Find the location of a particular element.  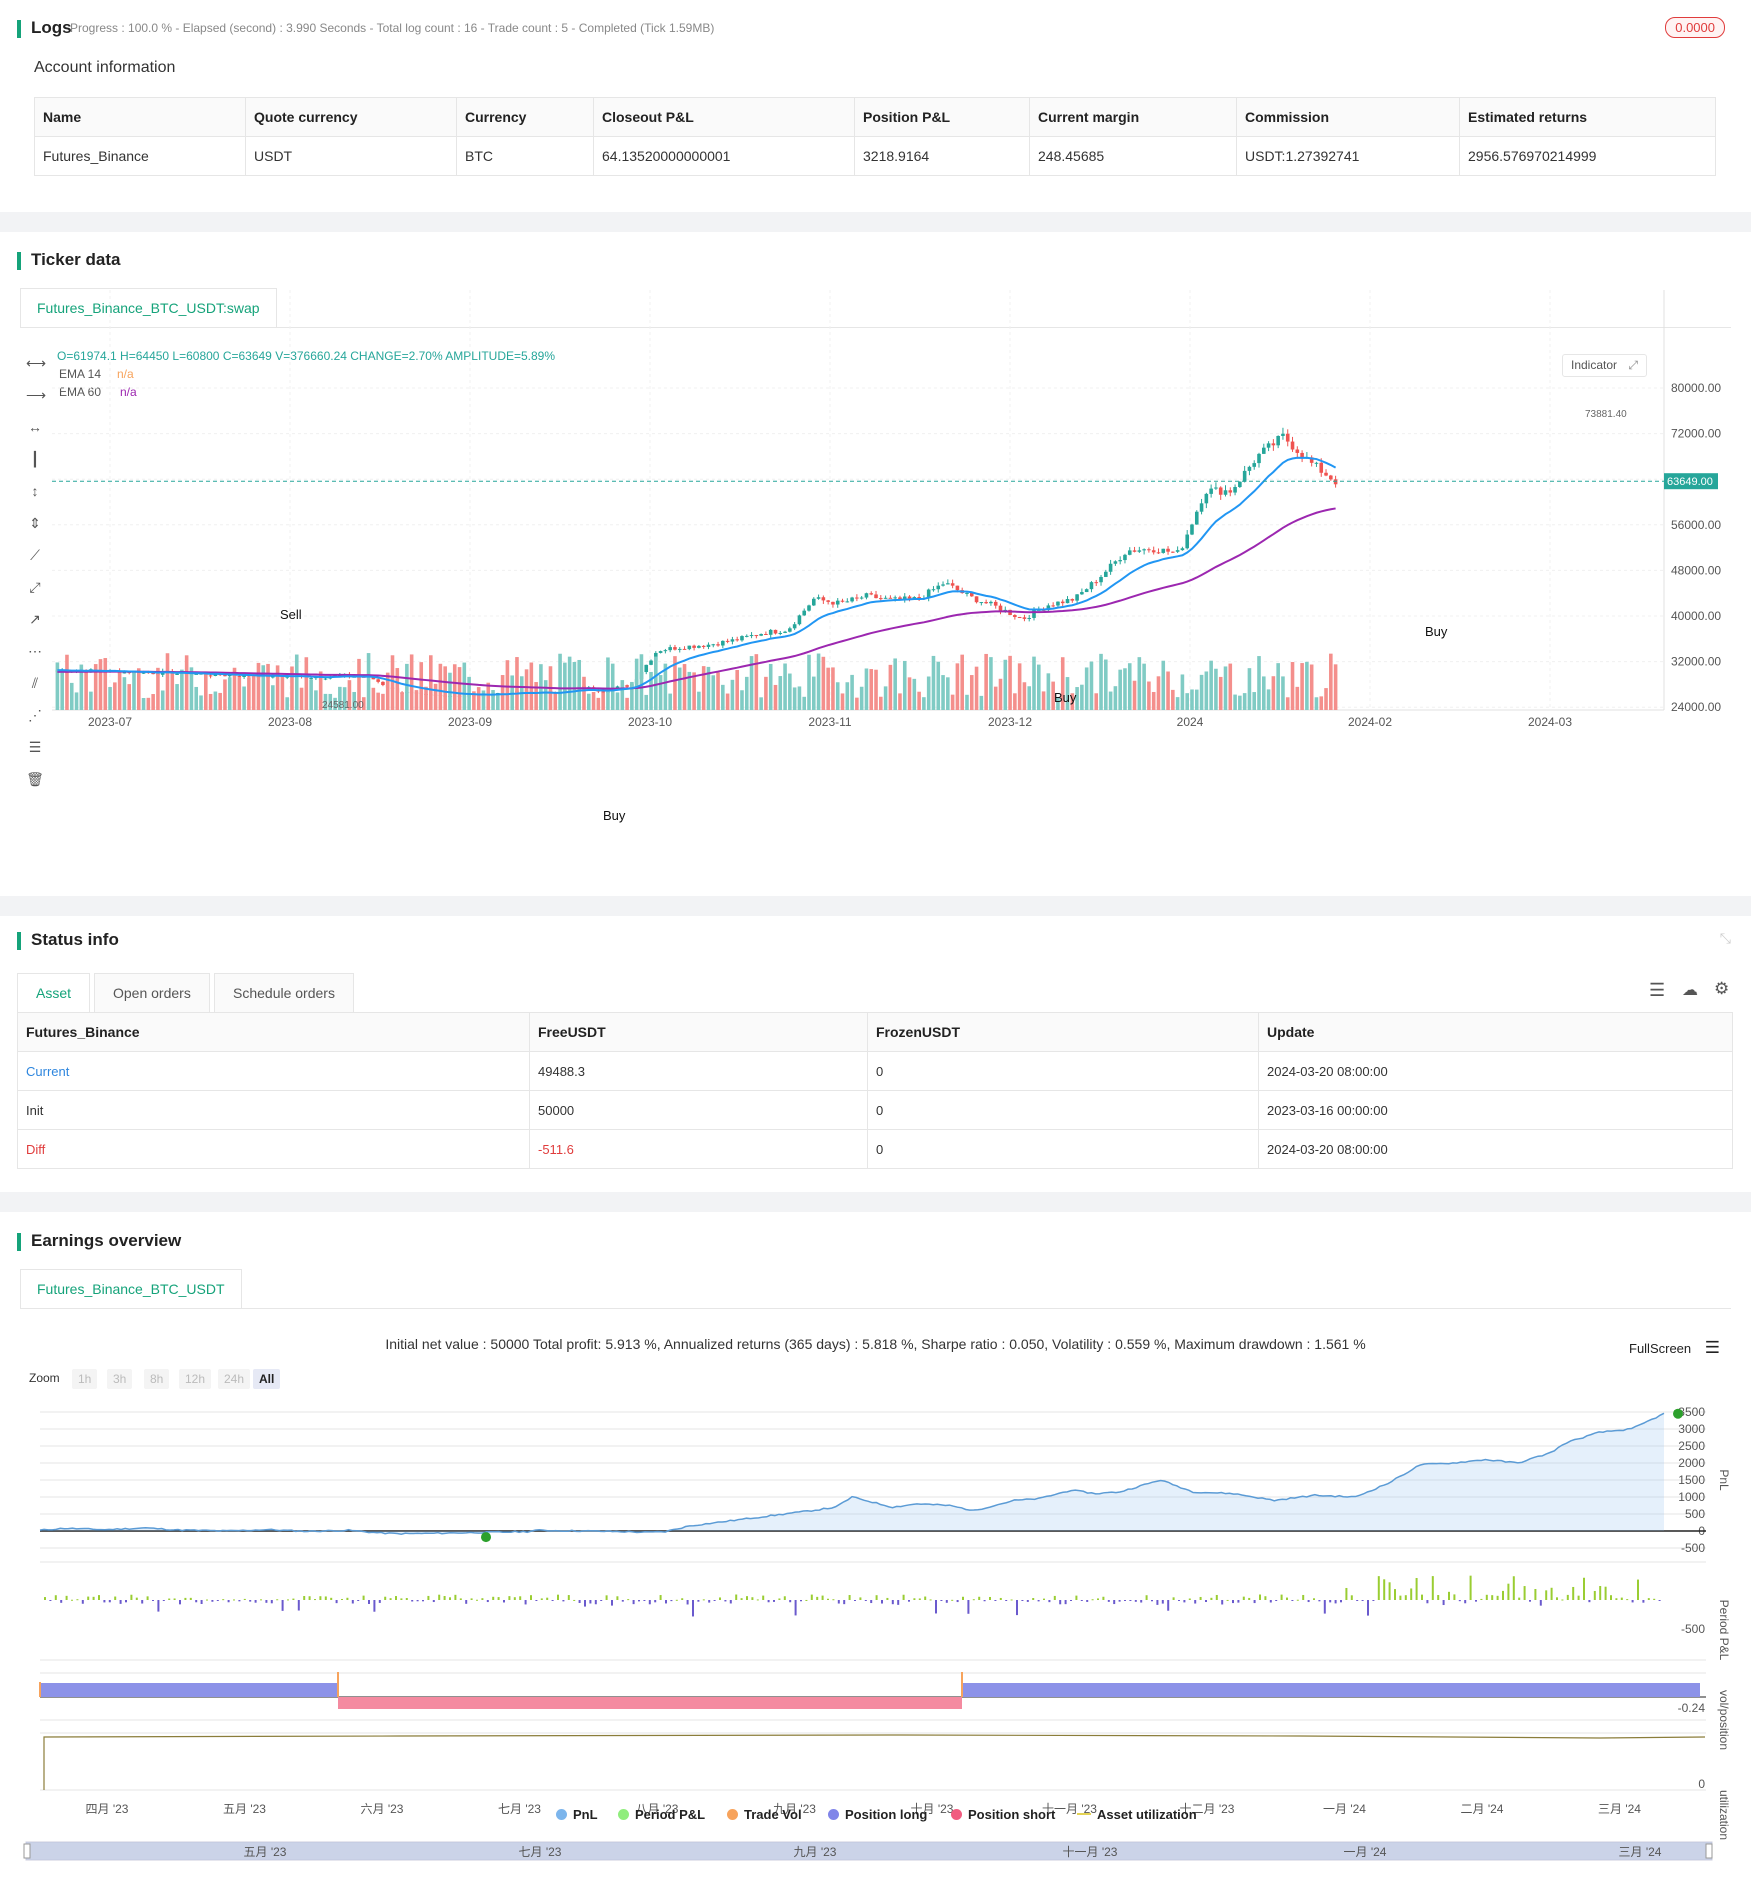

month-axis-label: 七月 '23 is located at coordinates (519, 1809).